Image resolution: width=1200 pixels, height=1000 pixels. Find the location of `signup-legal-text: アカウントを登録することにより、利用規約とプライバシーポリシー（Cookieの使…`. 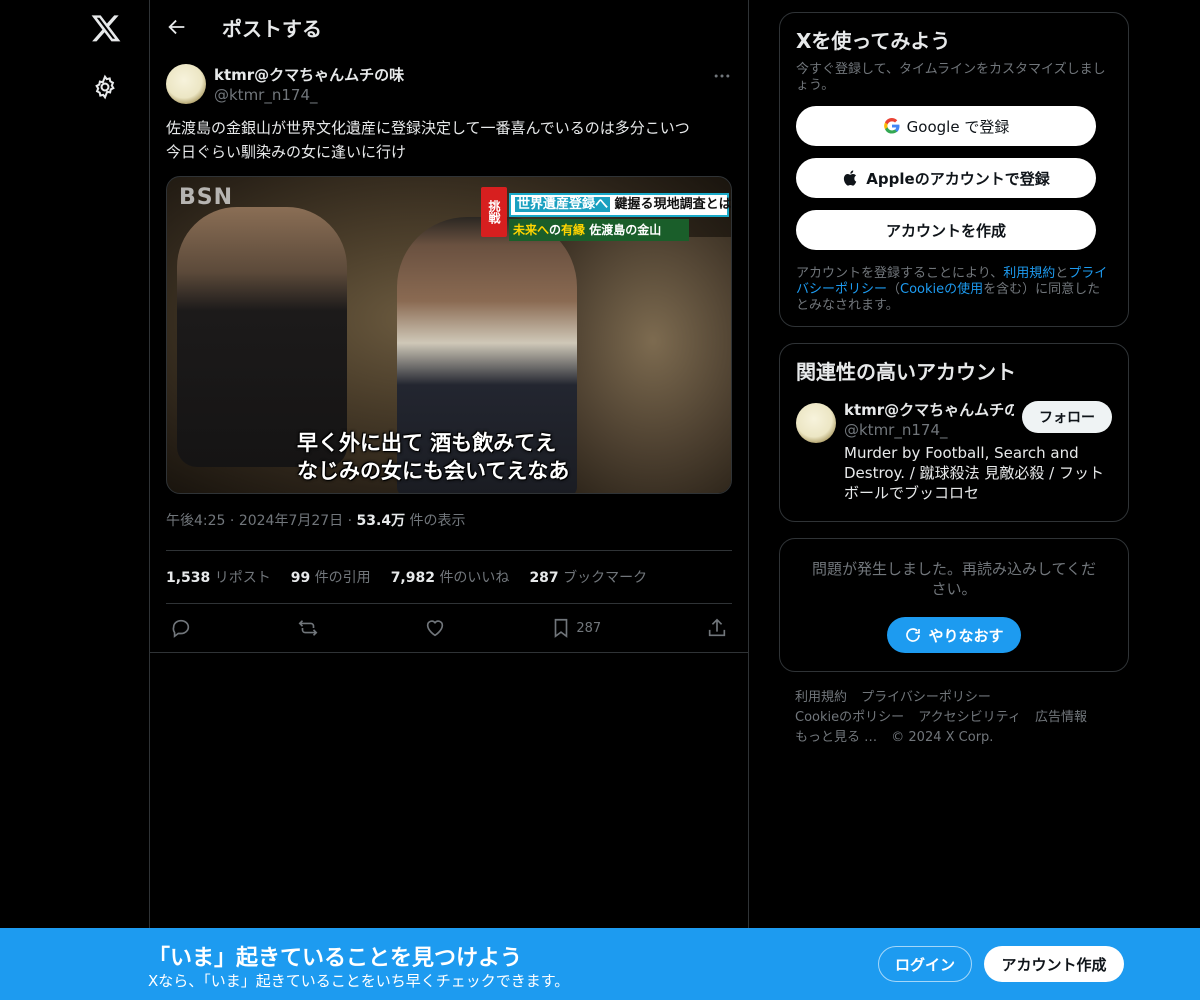

signup-legal-text: アカウントを登録することにより、利用規約とプライバシーポリシー（Cookieの使… is located at coordinates (952, 289).